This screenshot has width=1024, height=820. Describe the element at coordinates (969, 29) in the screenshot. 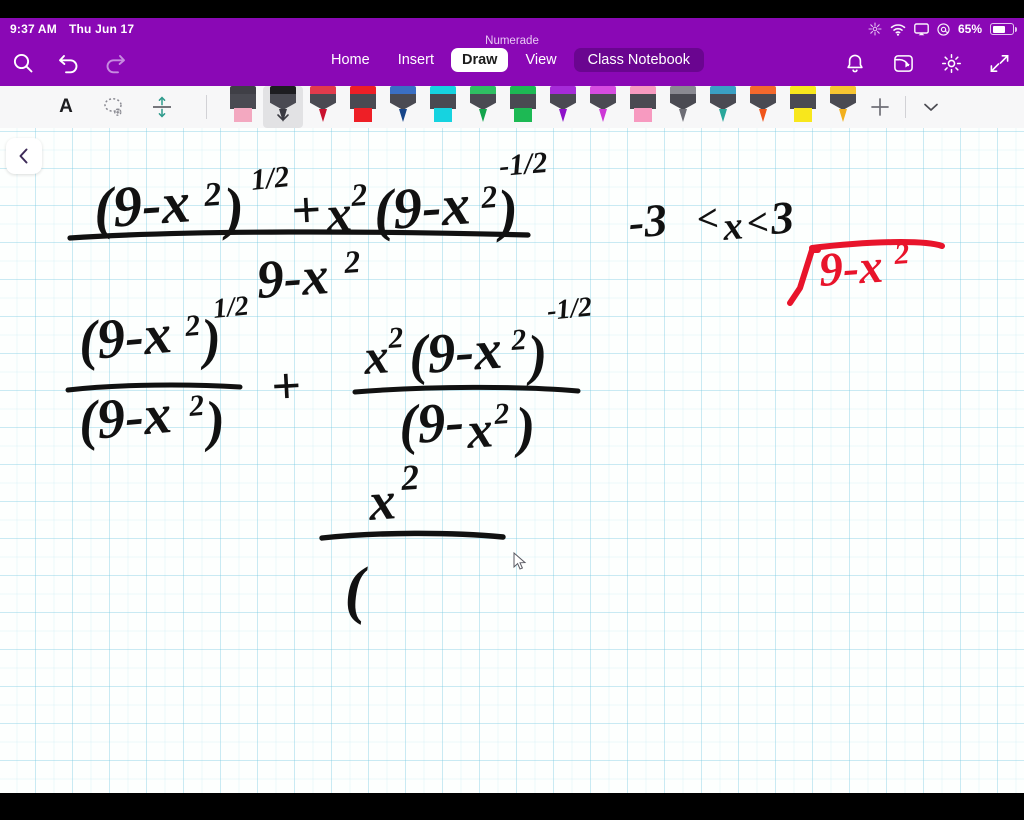

I see `battery-percent-label: 65%` at that location.